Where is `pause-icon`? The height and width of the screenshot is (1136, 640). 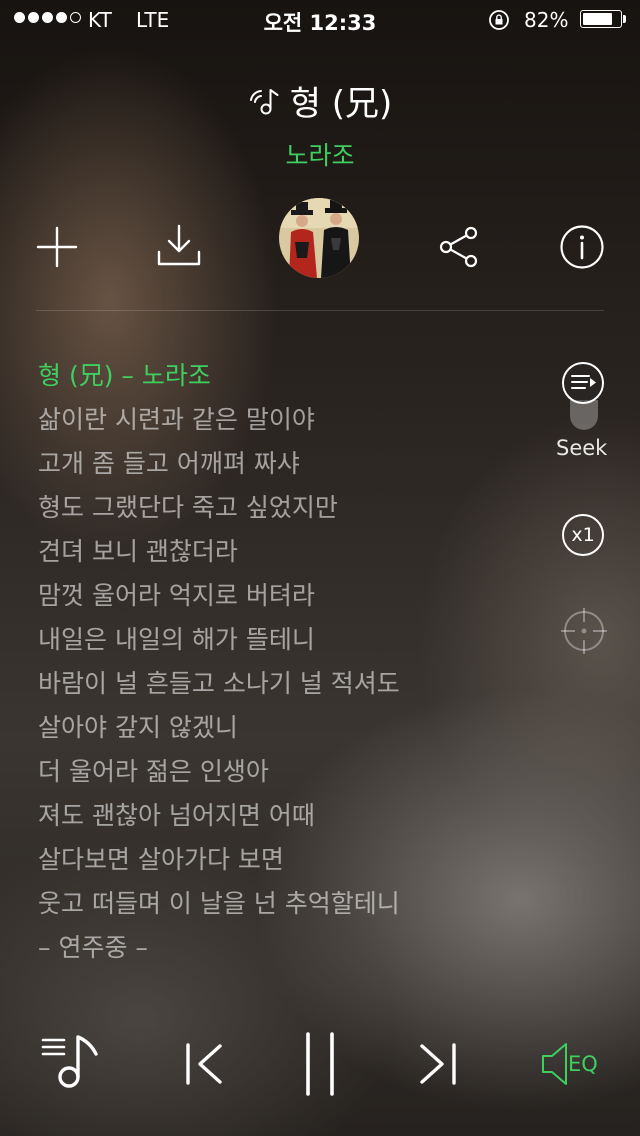 pause-icon is located at coordinates (320, 1064).